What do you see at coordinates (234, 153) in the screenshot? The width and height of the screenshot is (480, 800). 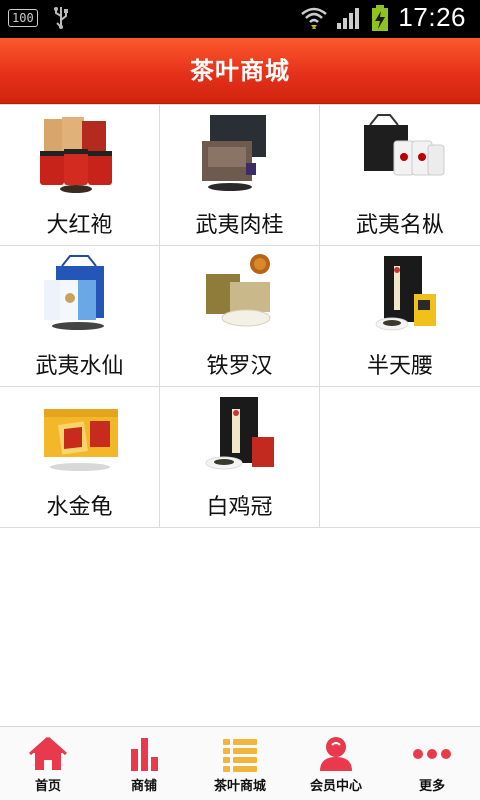 I see `product-image-wuyi-rougui` at bounding box center [234, 153].